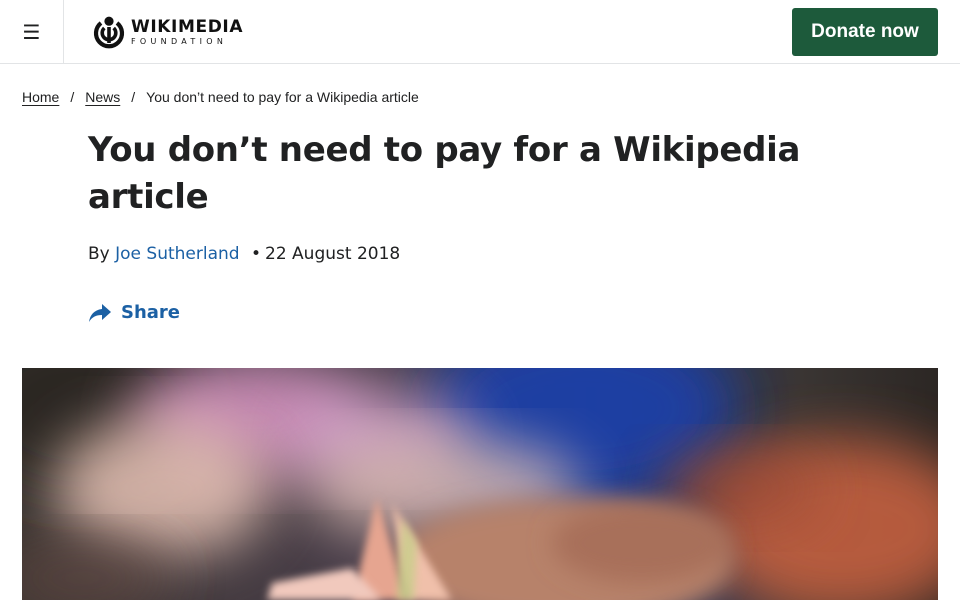  I want to click on author-link: Joe Sutherland, so click(177, 254).